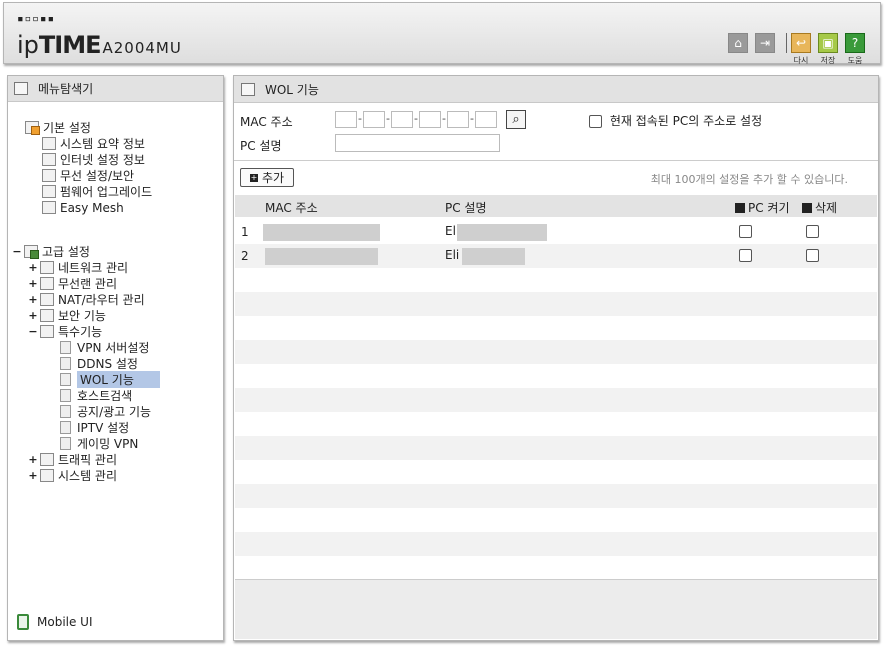 The height and width of the screenshot is (654, 889). I want to click on folder-icon, so click(31, 252).